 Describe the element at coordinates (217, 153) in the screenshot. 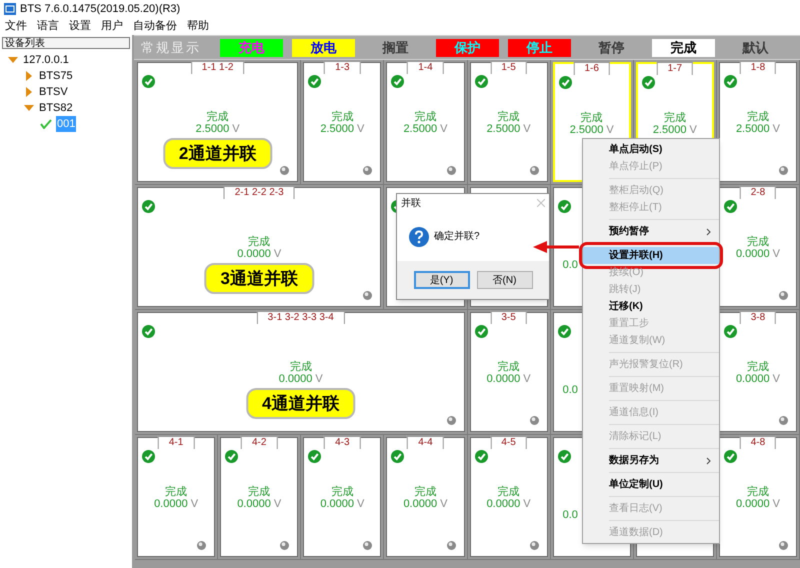

I see `callout-label: 2通道并联` at that location.